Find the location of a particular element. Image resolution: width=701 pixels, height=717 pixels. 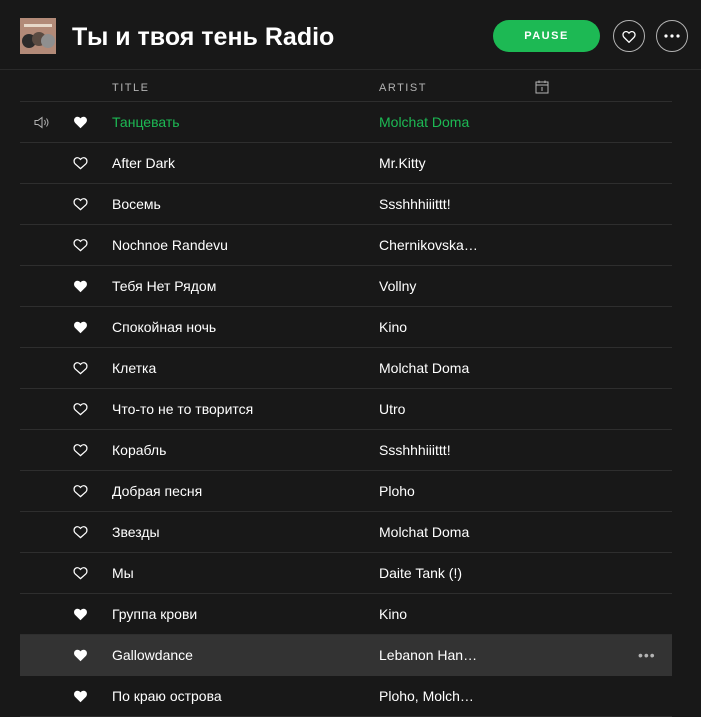

track-title: Корабль is located at coordinates (139, 450).